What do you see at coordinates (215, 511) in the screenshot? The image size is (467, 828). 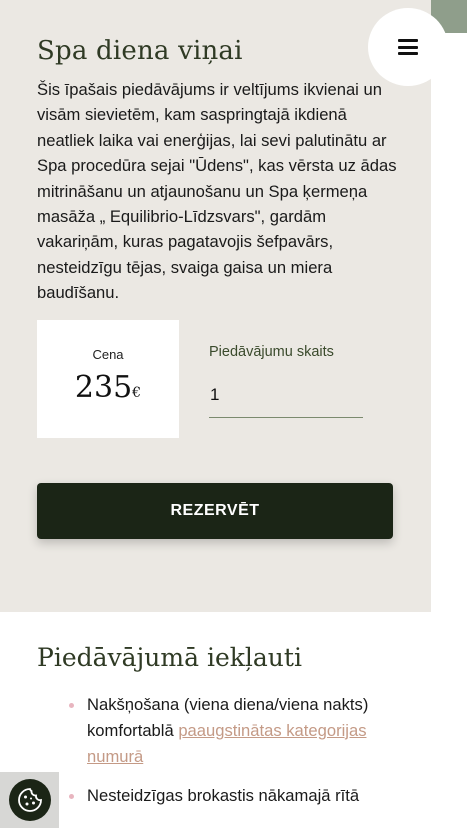 I see `reserve-button: REZERVĒT` at bounding box center [215, 511].